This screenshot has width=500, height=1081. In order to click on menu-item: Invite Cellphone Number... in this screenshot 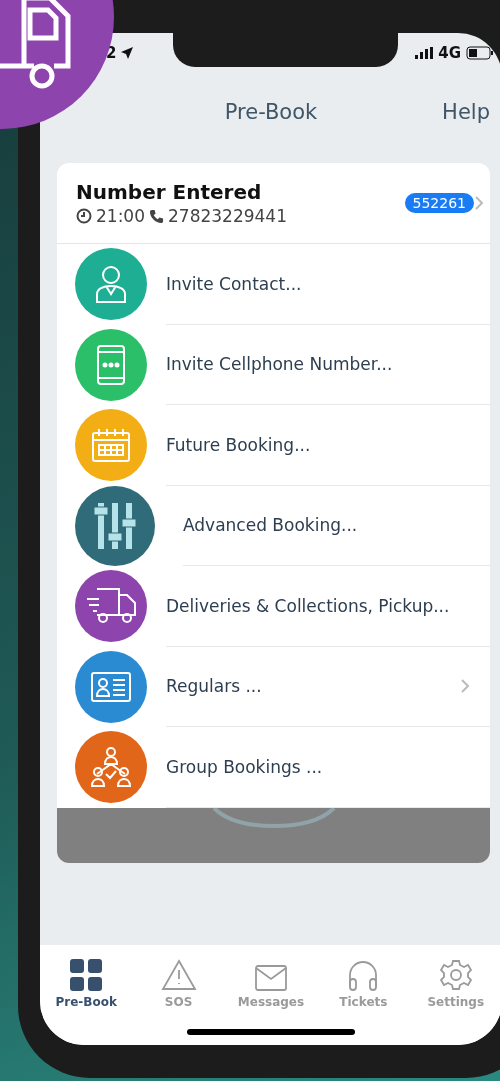, I will do `click(273, 364)`.